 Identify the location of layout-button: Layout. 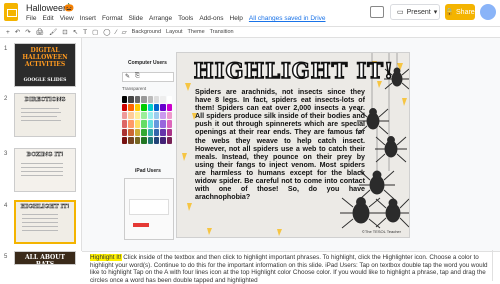
(174, 32).